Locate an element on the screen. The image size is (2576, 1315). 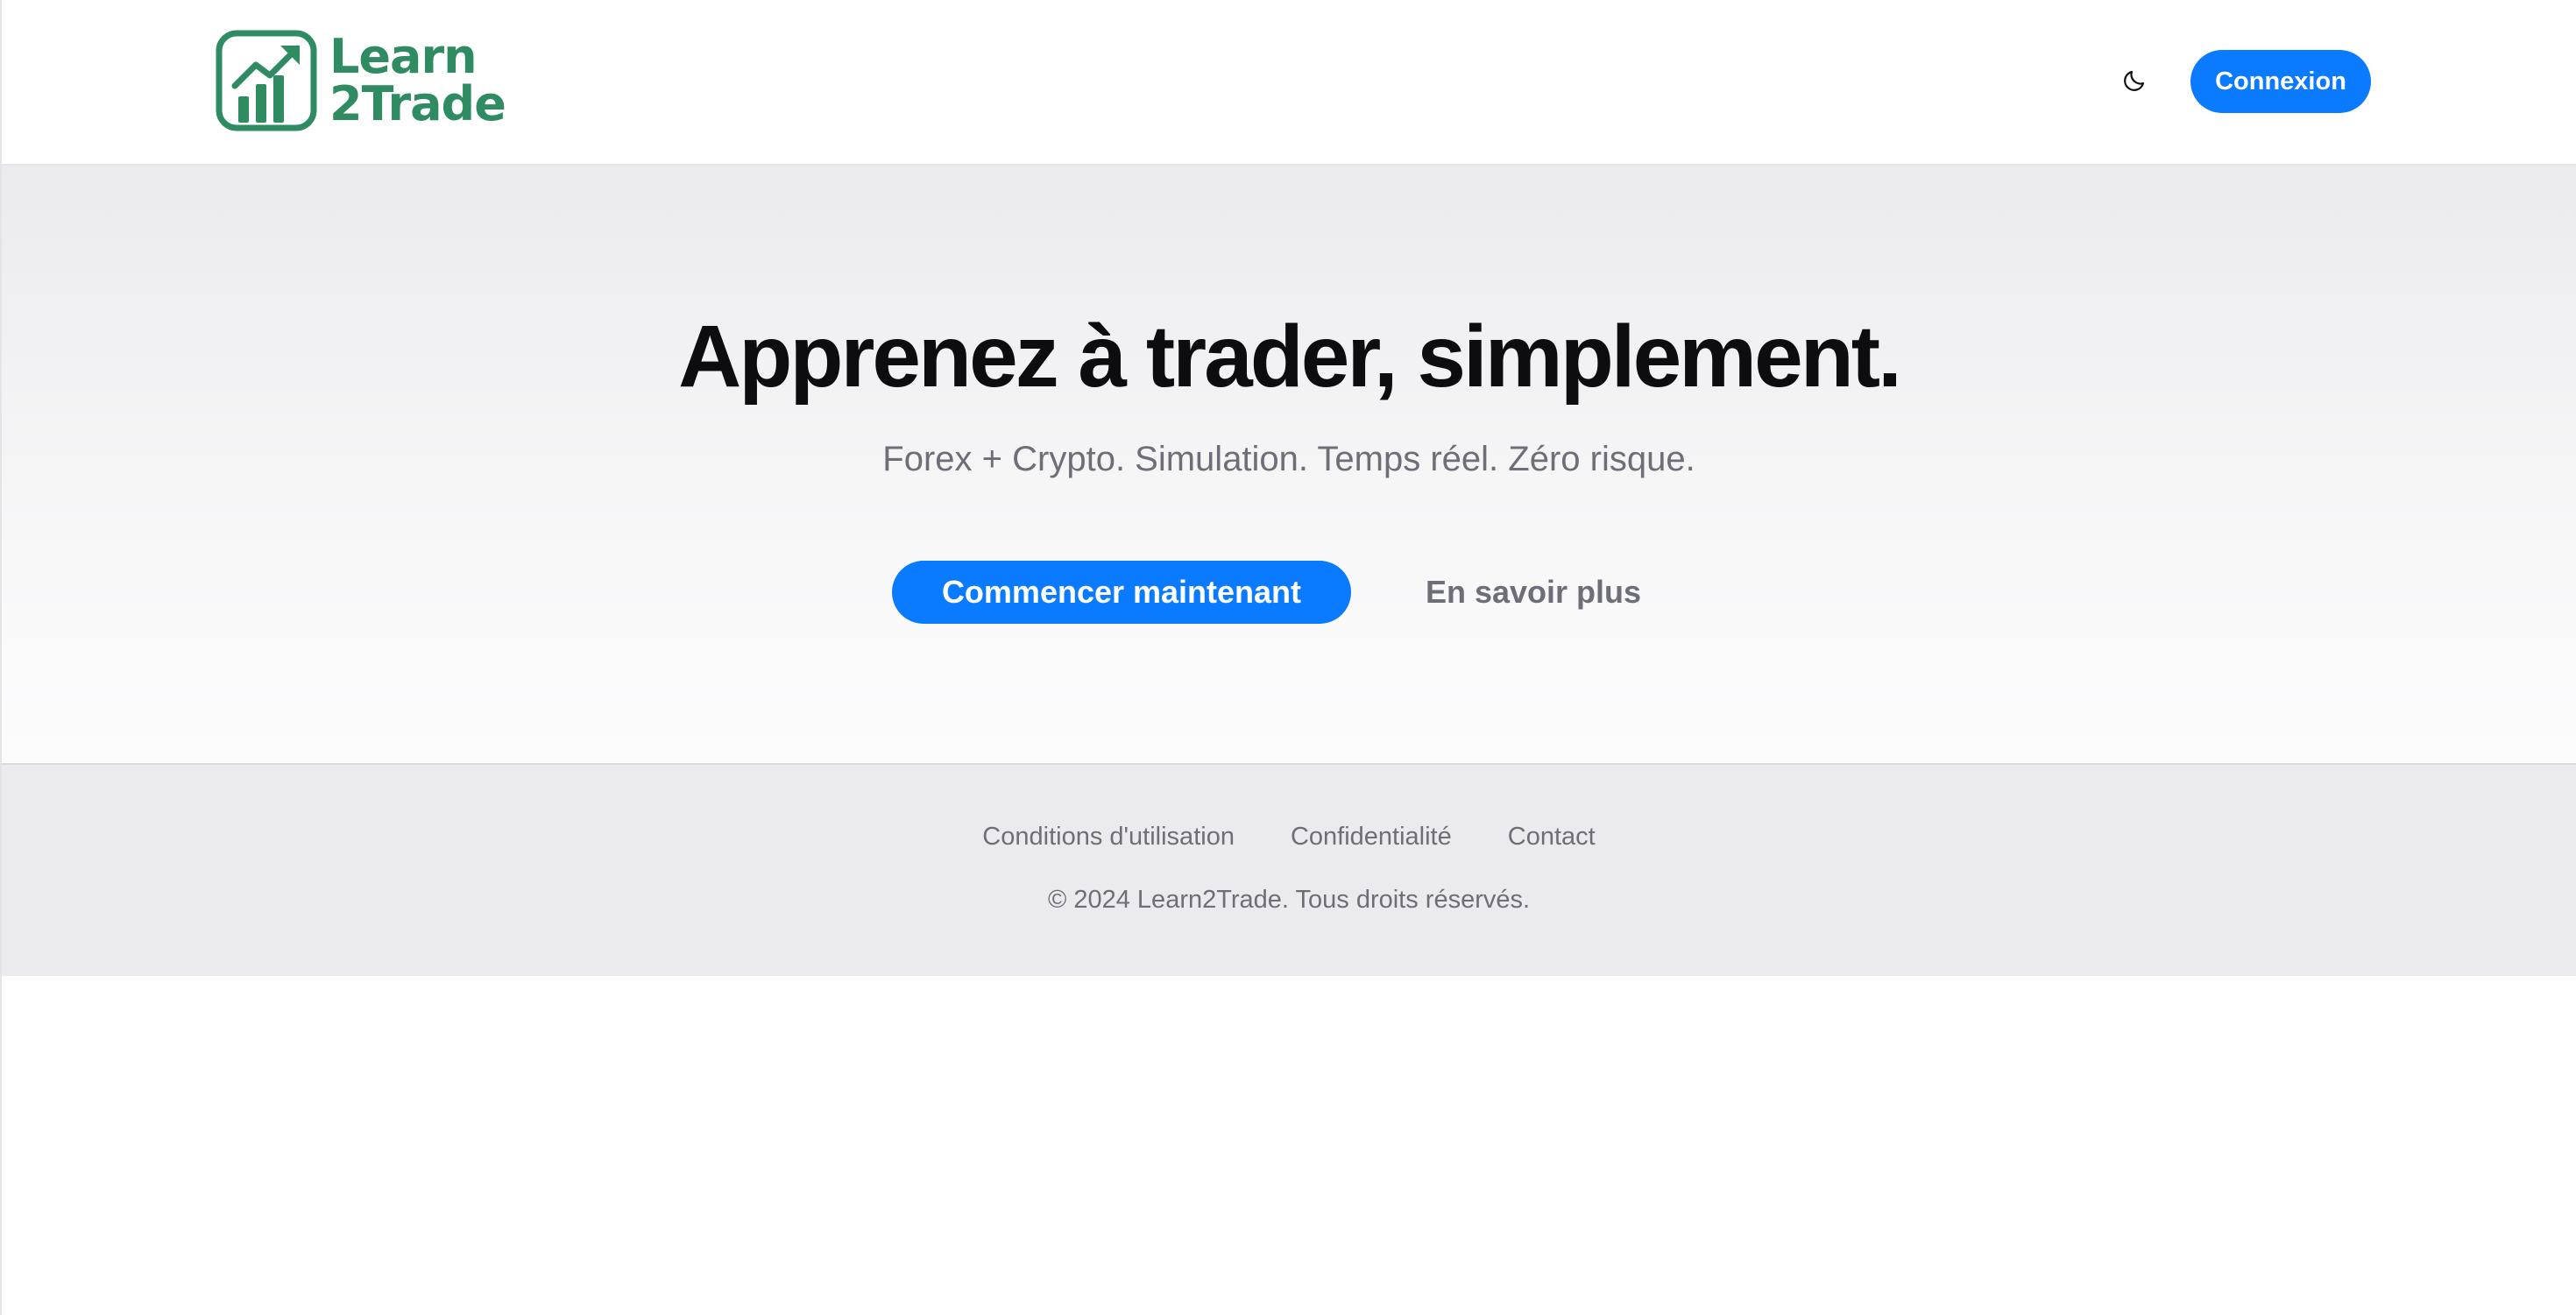
footer-link-terms: Conditions d'utilisation is located at coordinates (1108, 837).